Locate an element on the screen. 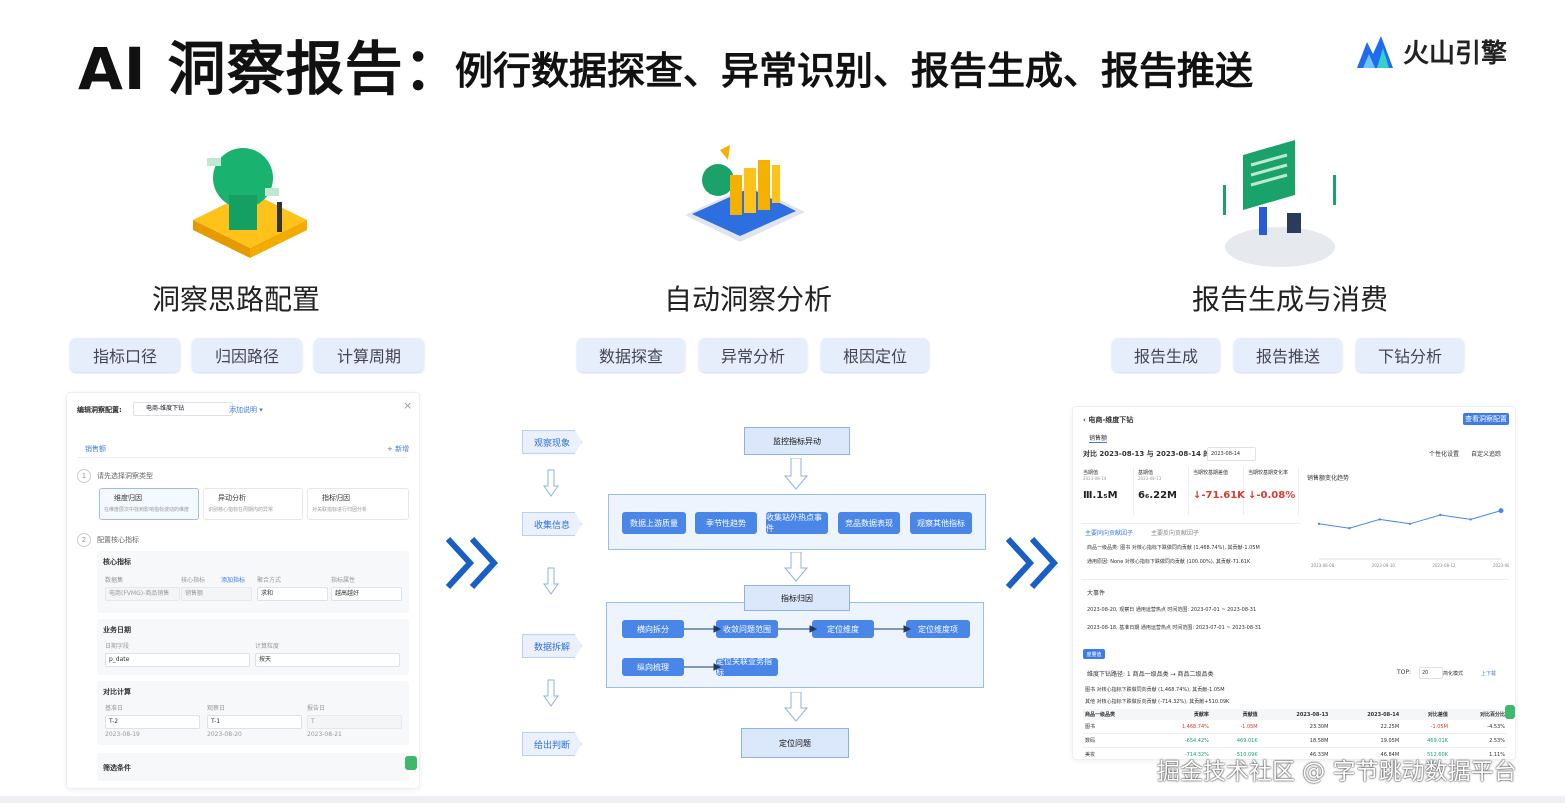  type-desc: 对关联指标进行归因分析 is located at coordinates (340, 510).